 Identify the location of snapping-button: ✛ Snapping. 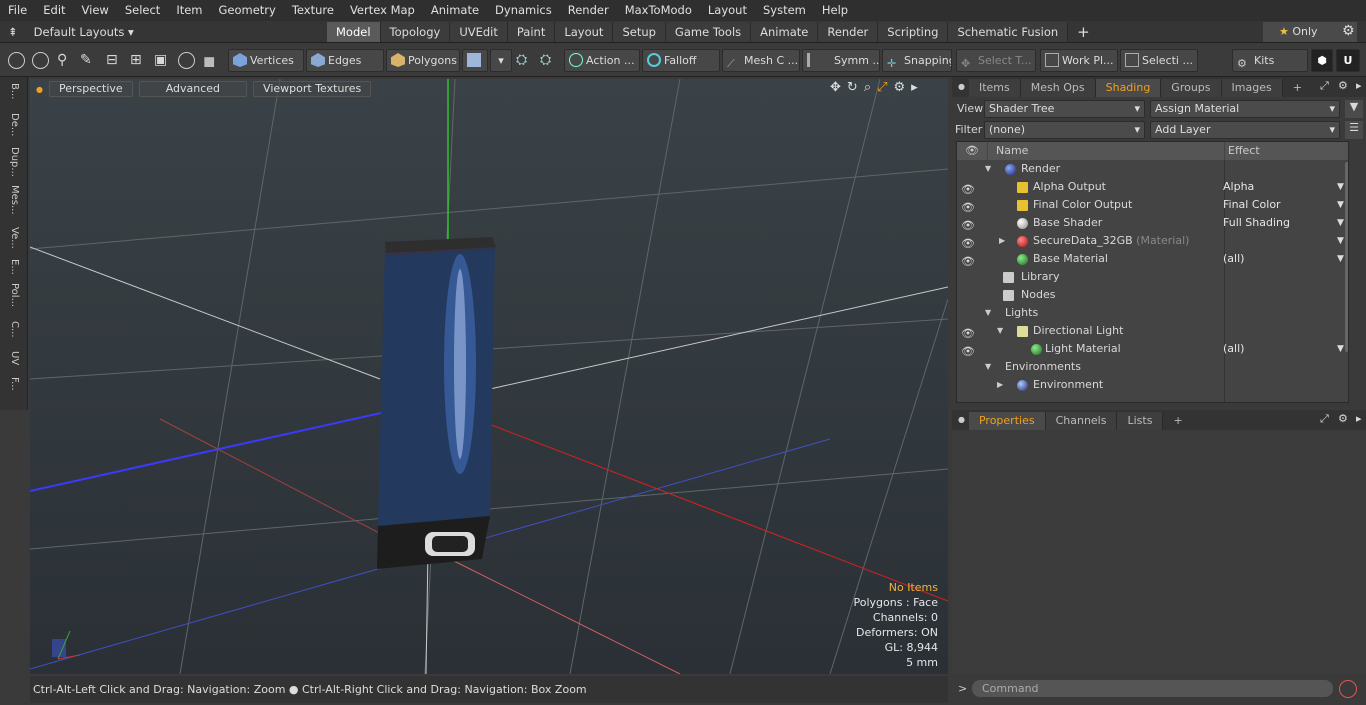
(917, 60).